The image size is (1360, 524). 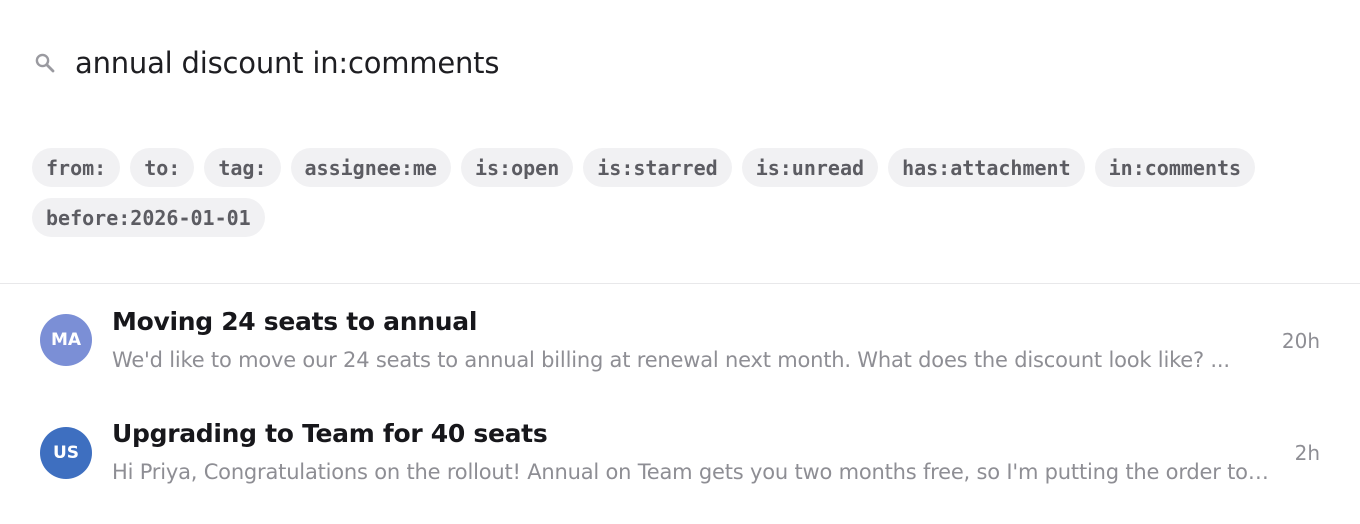 What do you see at coordinates (242, 167) in the screenshot?
I see `filter-chip-tag: tag:` at bounding box center [242, 167].